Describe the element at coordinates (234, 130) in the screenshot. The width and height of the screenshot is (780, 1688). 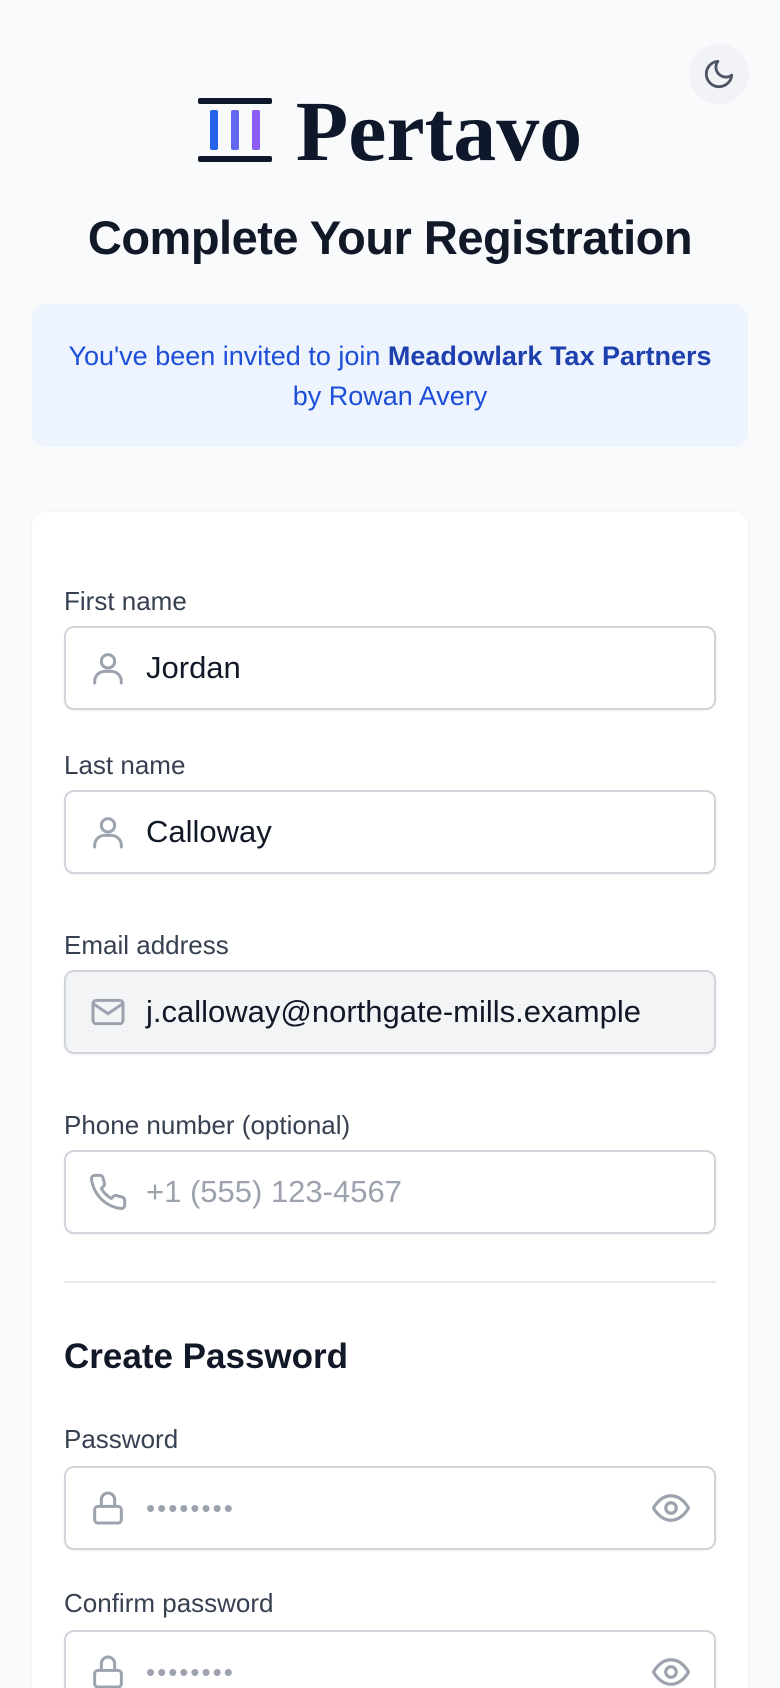
I see `logo-mark-icon` at that location.